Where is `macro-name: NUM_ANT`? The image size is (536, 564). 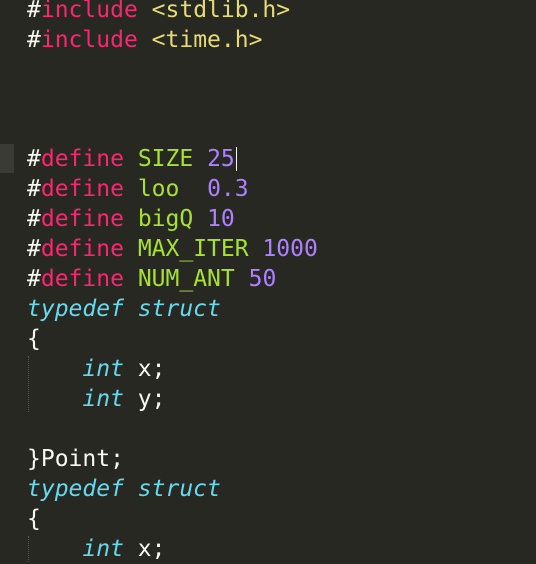 macro-name: NUM_ANT is located at coordinates (186, 279).